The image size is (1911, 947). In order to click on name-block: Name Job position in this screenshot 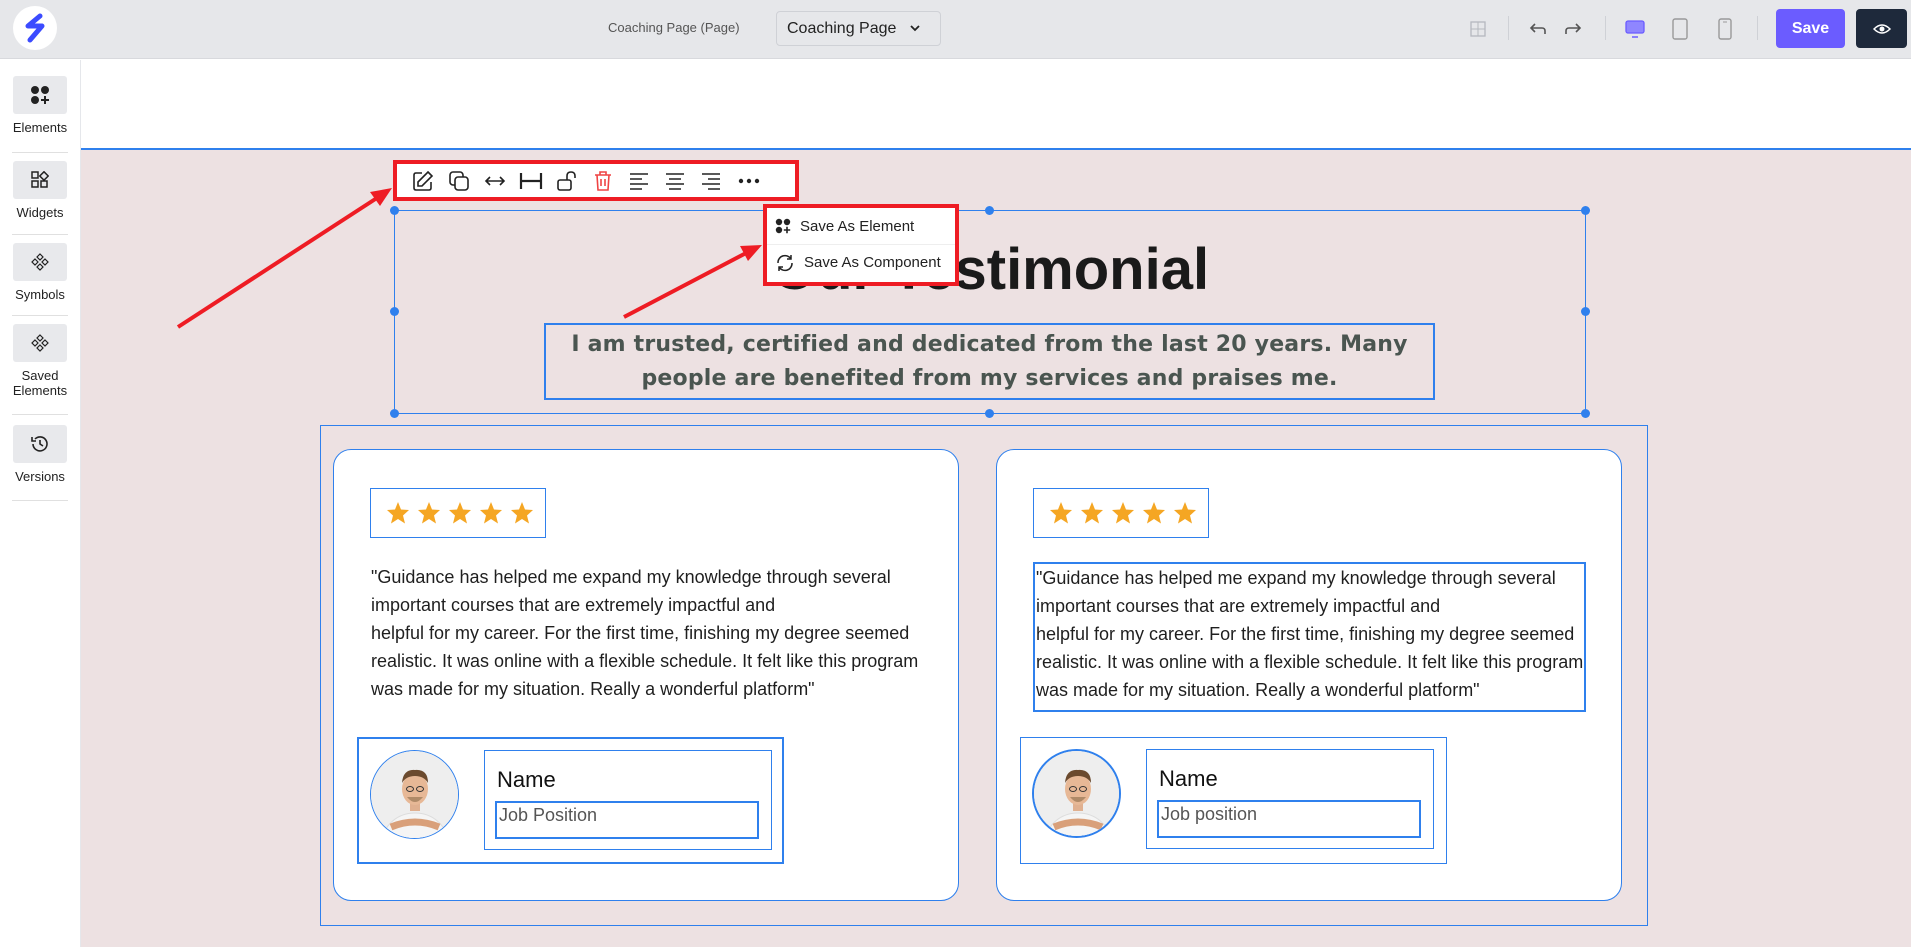, I will do `click(1290, 799)`.